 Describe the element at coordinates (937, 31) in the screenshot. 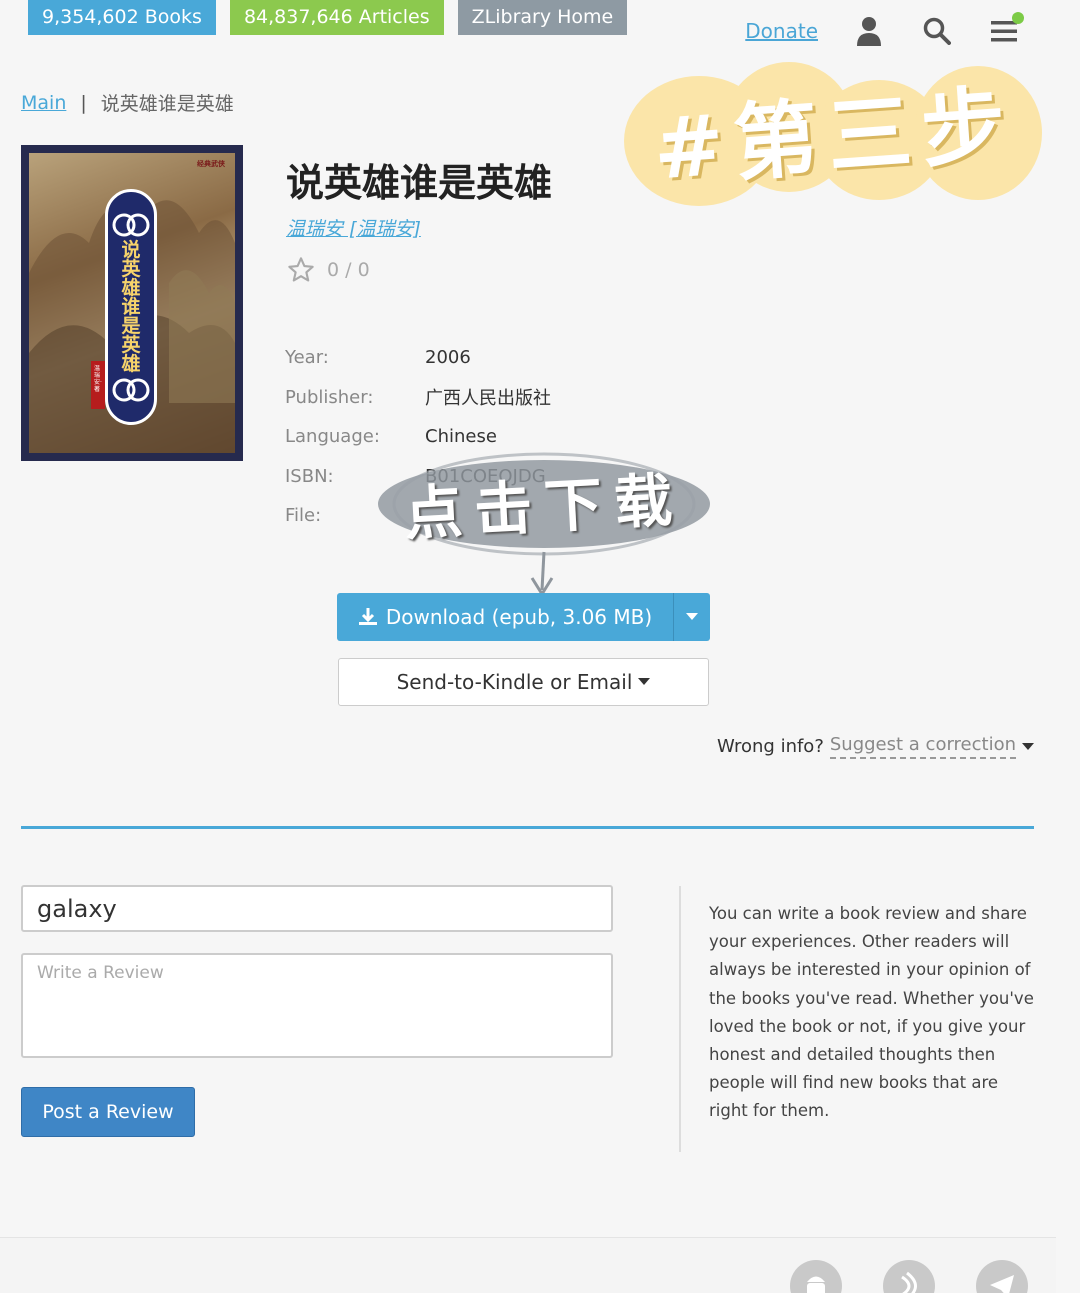

I see `search-icon` at that location.